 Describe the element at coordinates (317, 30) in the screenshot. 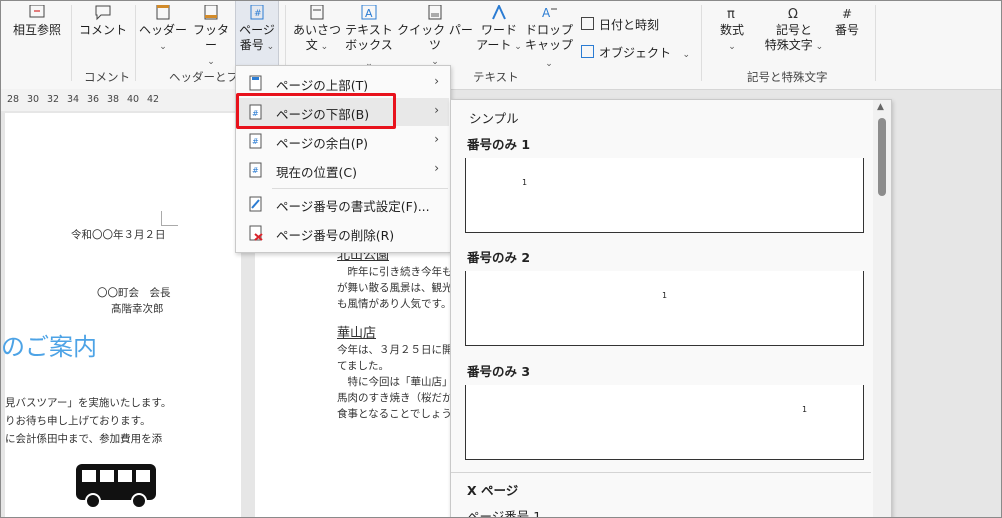

I see `greeting-button: あいさつ 文 ⌄` at that location.